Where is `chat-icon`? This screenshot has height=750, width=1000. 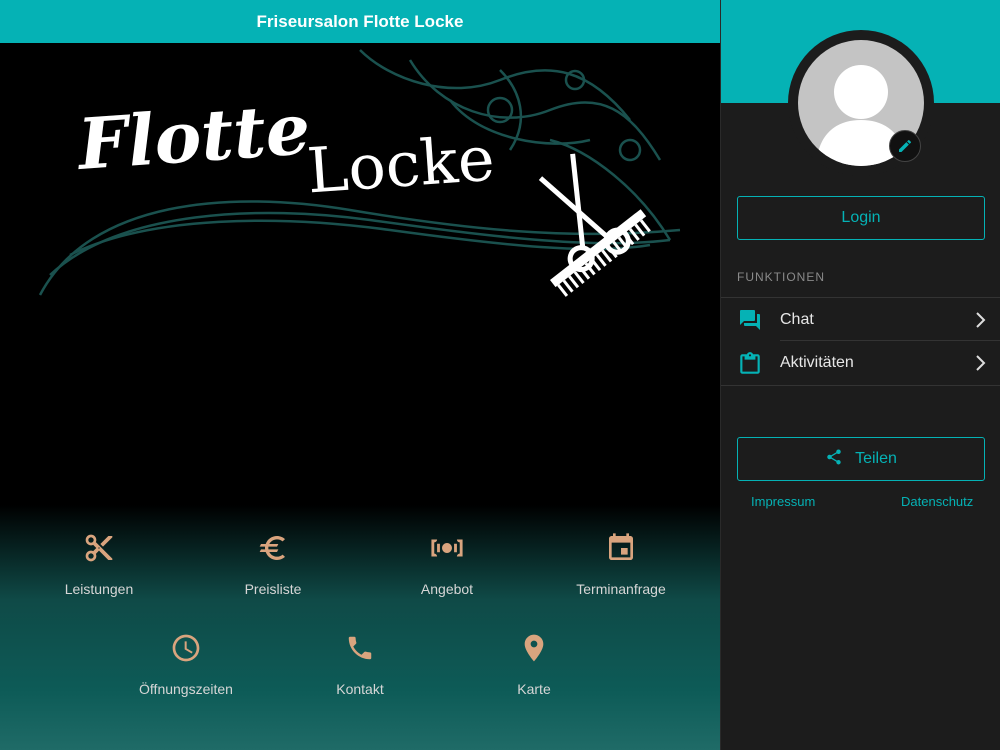 chat-icon is located at coordinates (750, 320).